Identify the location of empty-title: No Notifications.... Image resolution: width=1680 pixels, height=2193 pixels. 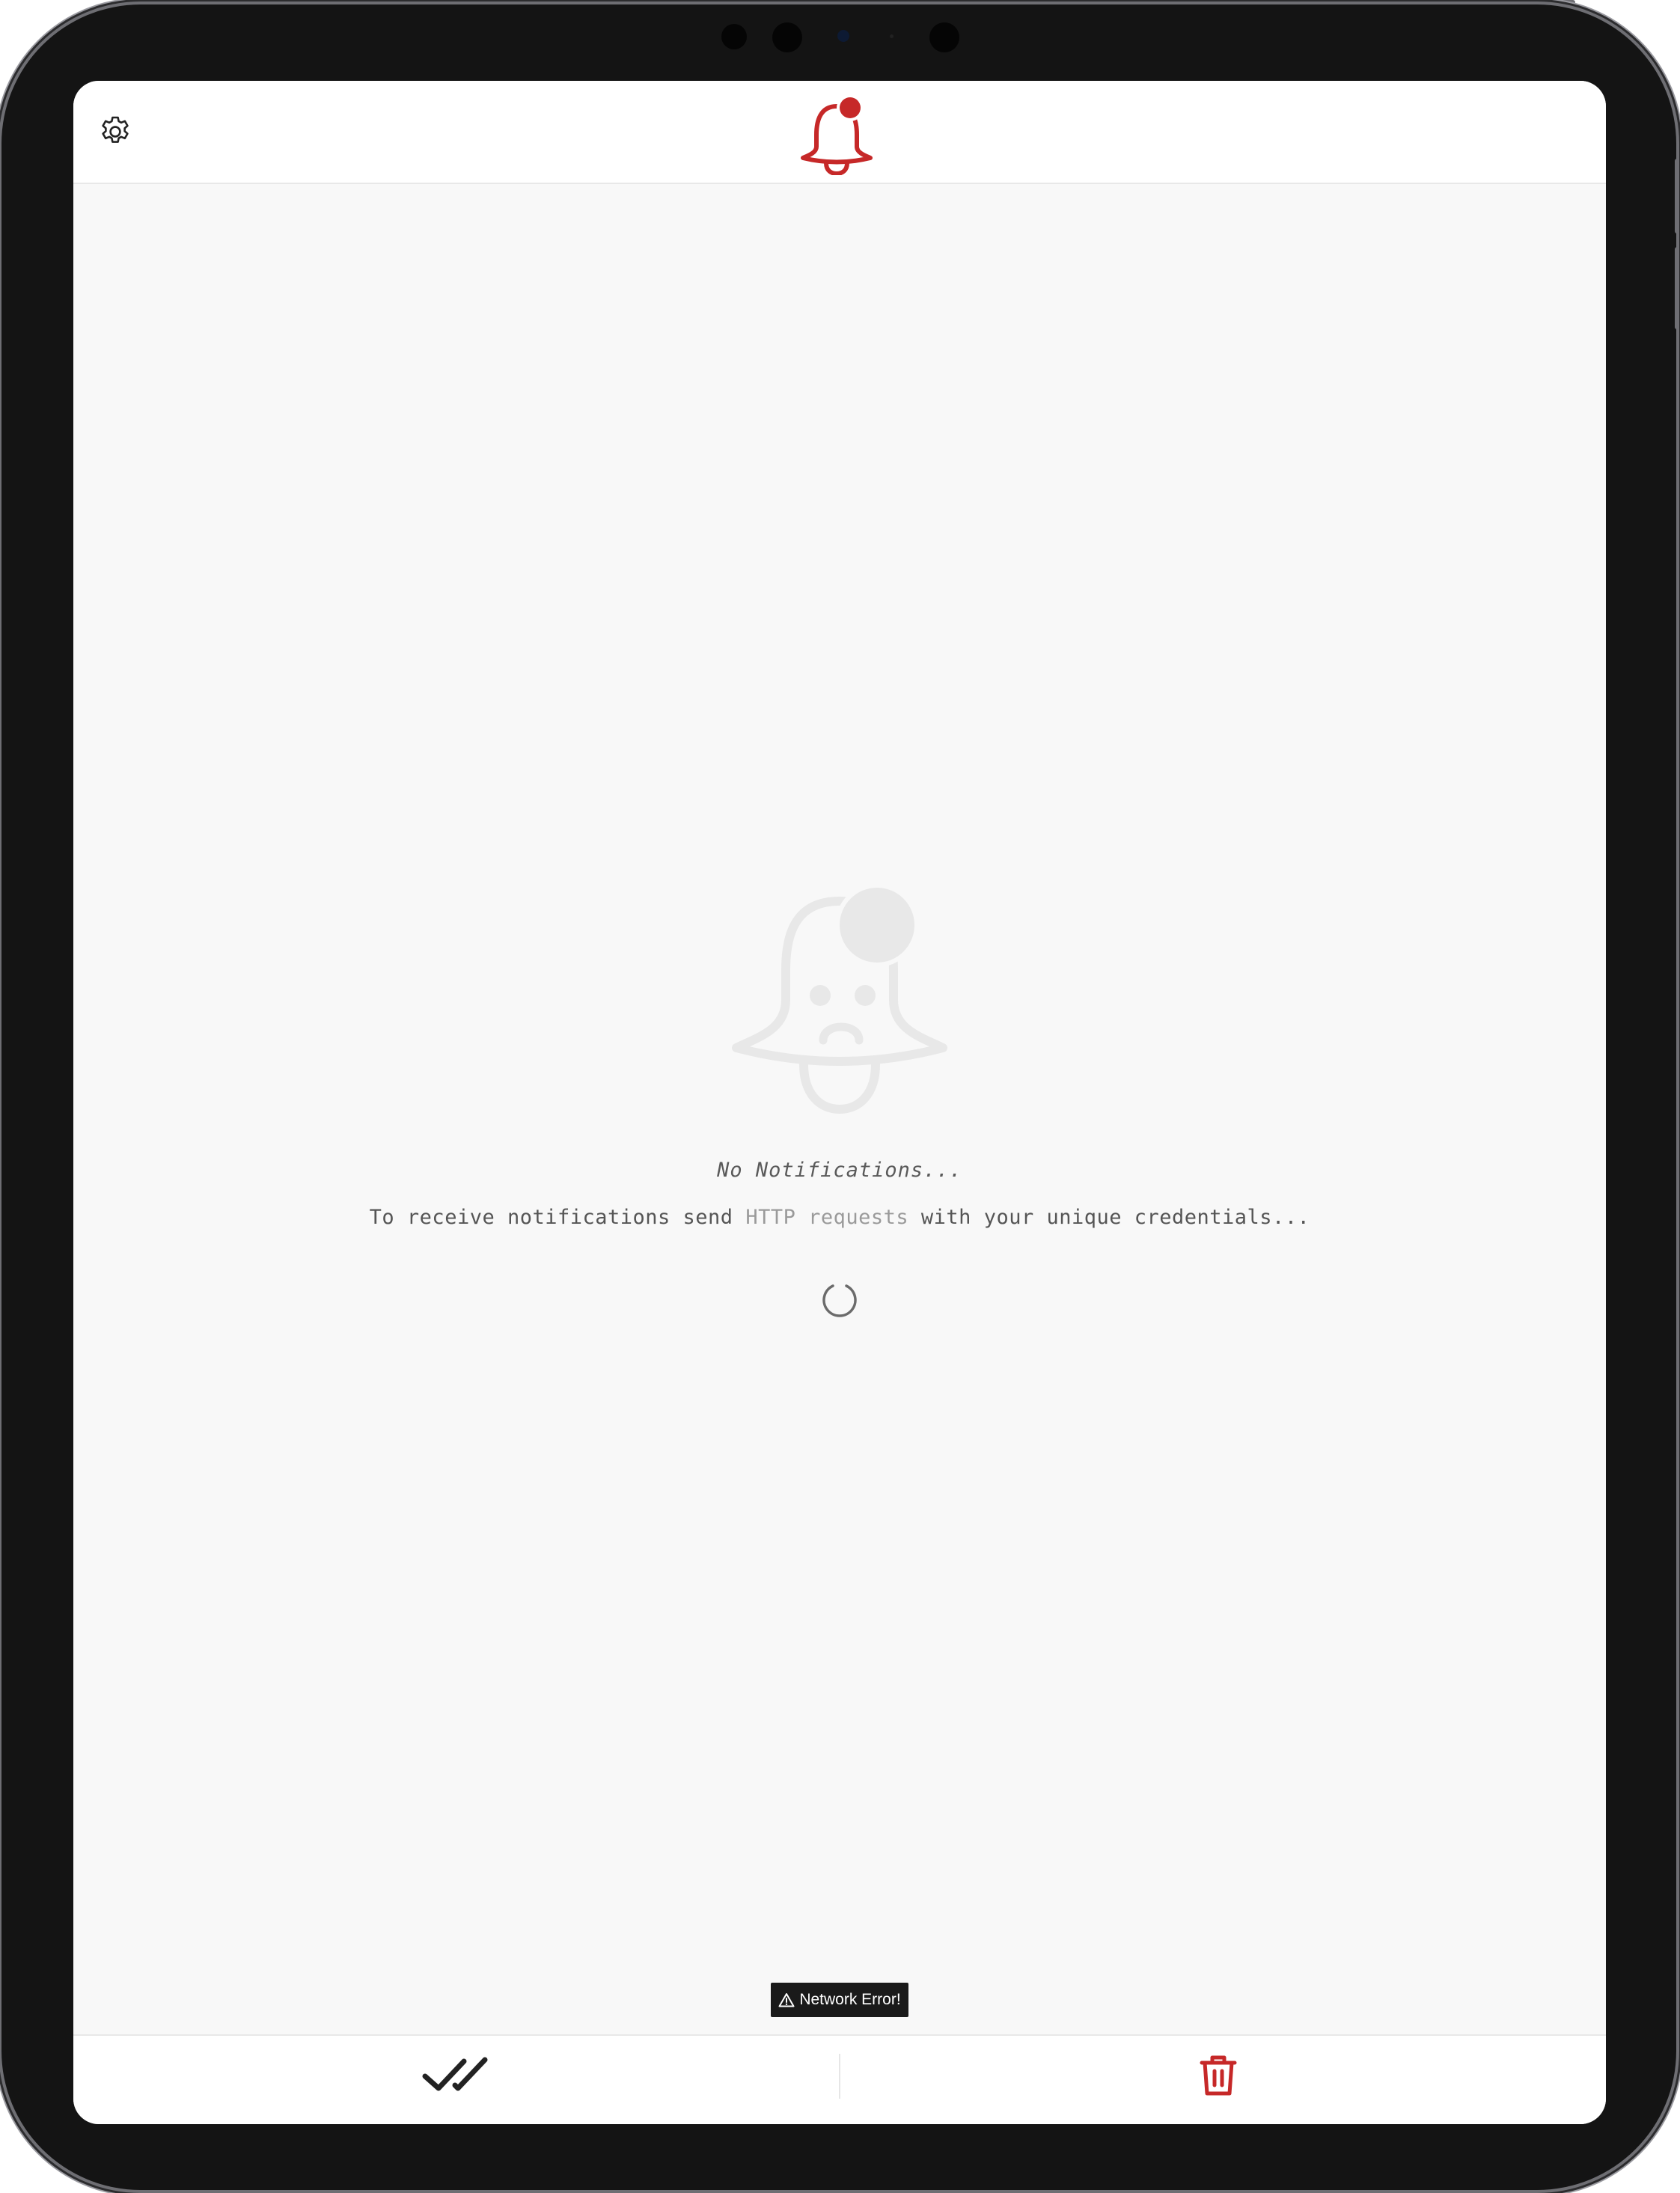
(839, 1170).